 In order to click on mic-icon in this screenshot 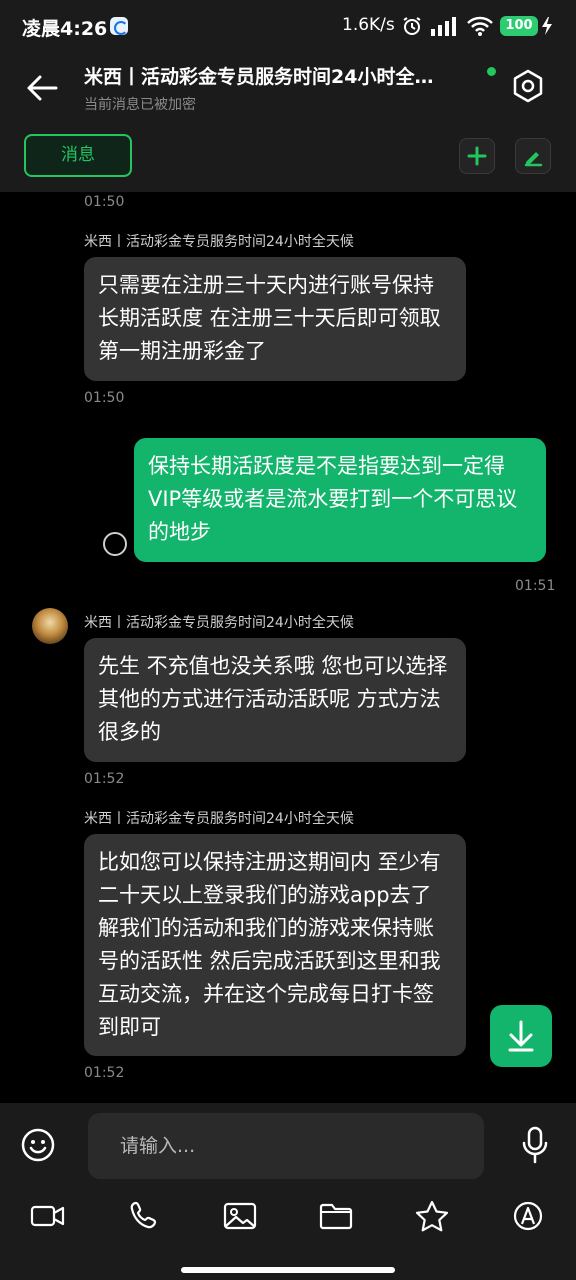, I will do `click(535, 1145)`.